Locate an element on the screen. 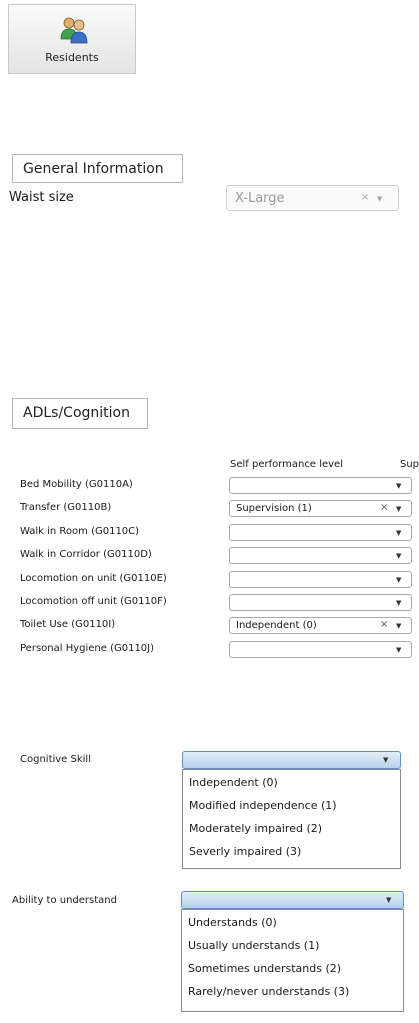  cognitive-skill-label: Cognitive Skill is located at coordinates (55, 759).